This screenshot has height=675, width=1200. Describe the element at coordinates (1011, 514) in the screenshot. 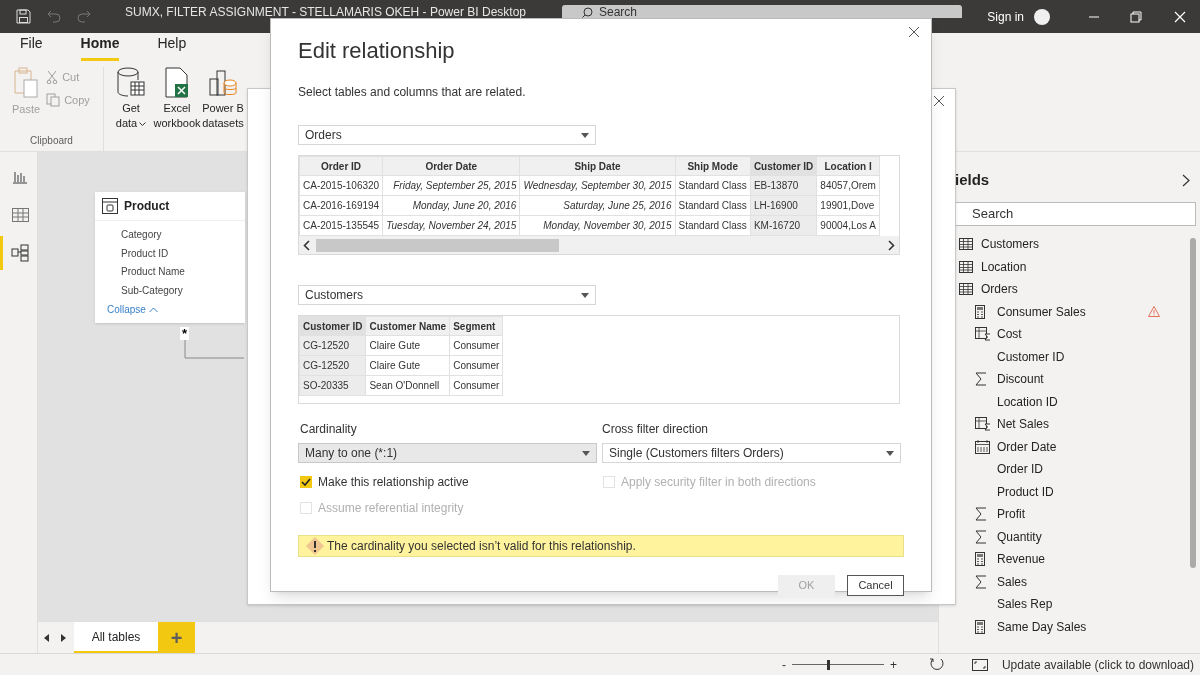

I see `field-name: Profit` at that location.